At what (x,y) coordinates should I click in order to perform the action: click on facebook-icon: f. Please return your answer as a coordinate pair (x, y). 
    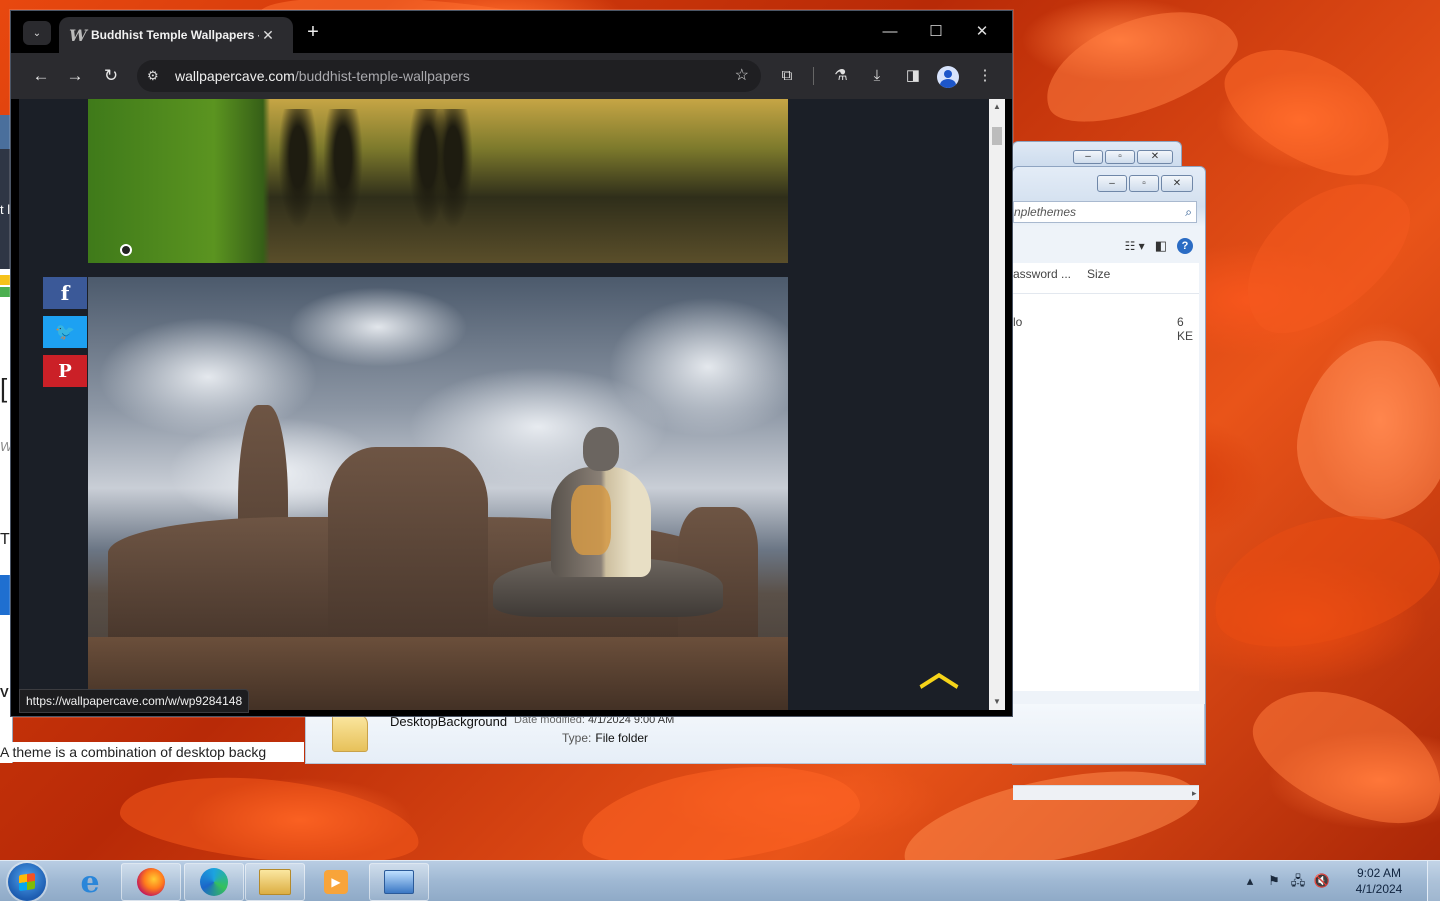
    Looking at the image, I should click on (65, 293).